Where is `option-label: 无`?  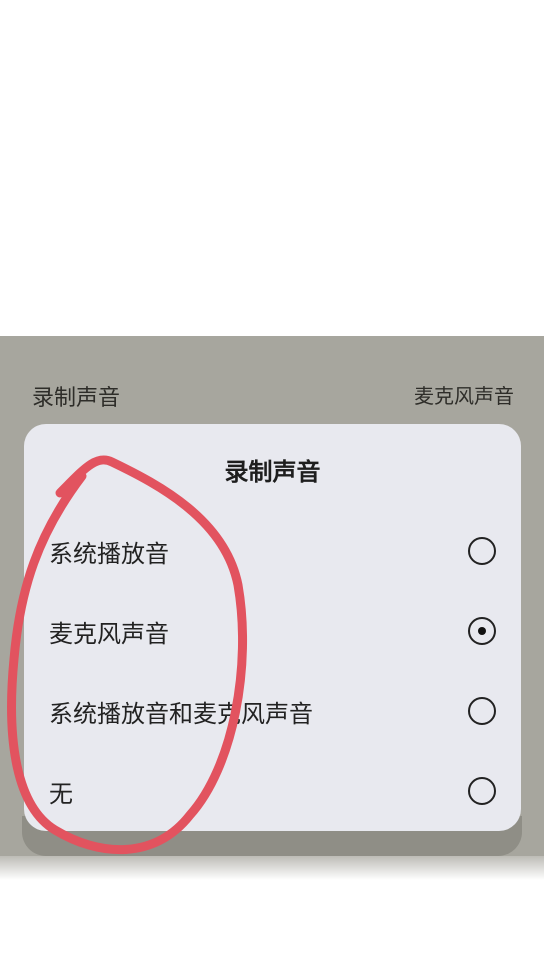
option-label: 无 is located at coordinates (61, 794).